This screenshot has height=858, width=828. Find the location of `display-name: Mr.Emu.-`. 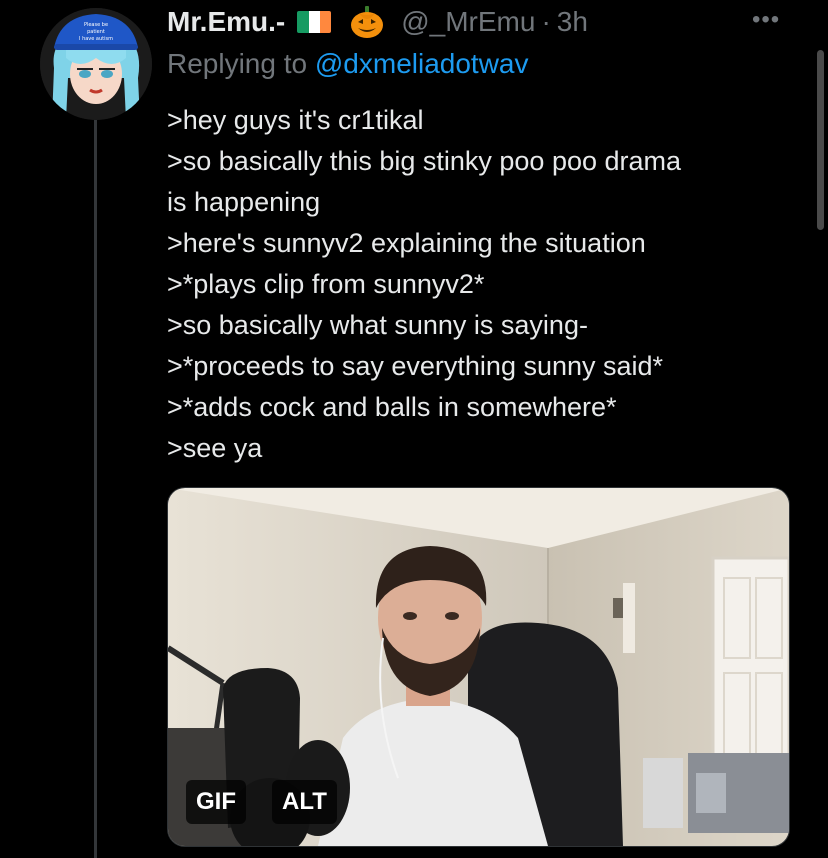

display-name: Mr.Emu.- is located at coordinates (226, 22).